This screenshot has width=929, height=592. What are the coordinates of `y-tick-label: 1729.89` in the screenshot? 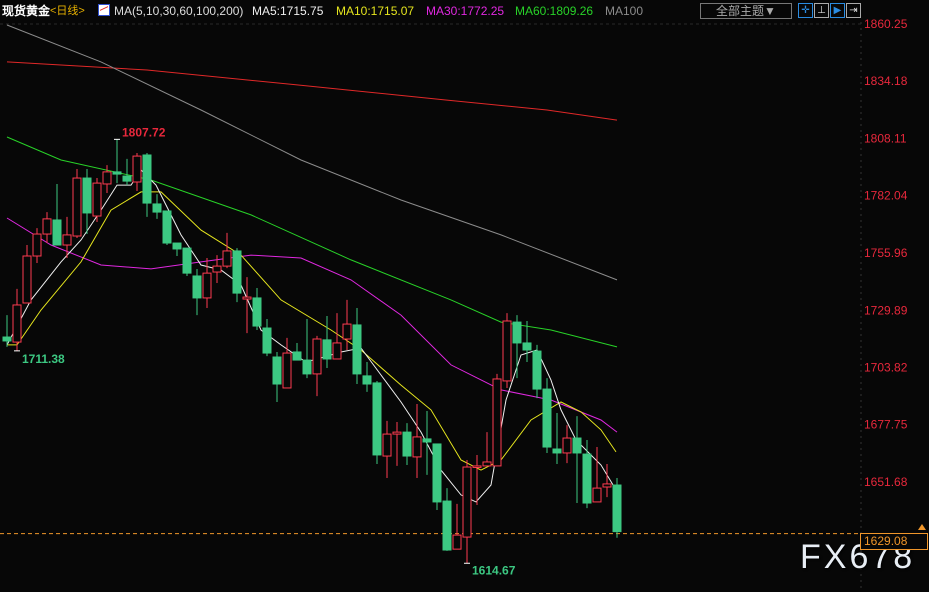 It's located at (886, 310).